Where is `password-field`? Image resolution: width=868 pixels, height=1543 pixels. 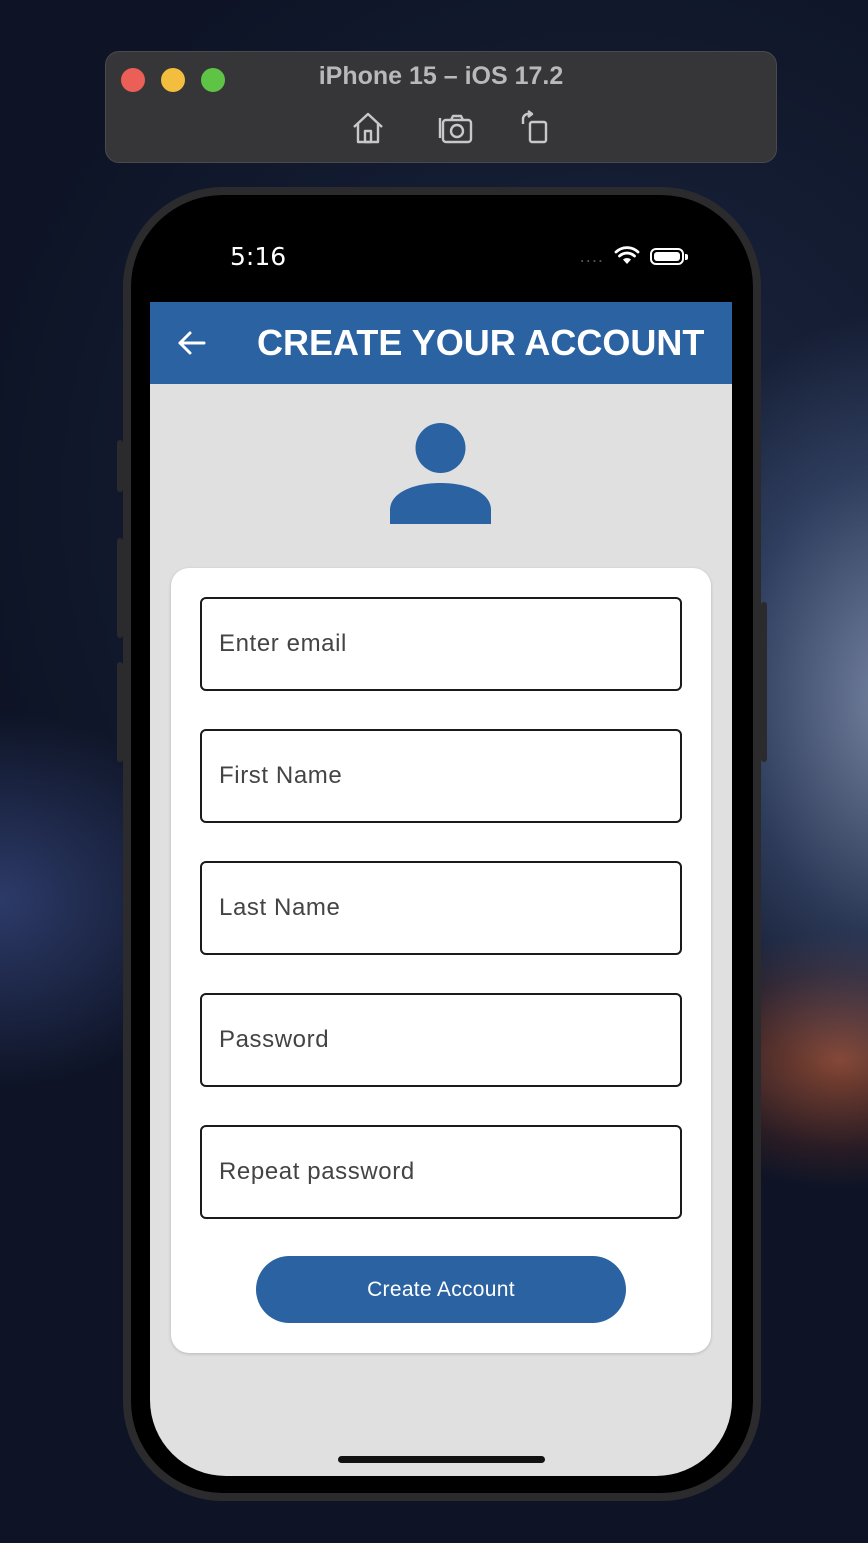 password-field is located at coordinates (441, 1040).